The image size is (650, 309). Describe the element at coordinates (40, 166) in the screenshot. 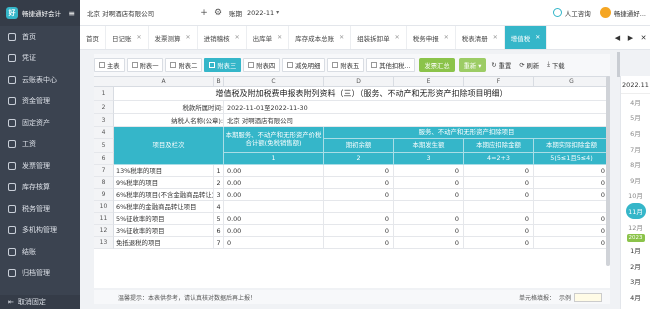

I see `sidebar-item: 发票管理` at that location.